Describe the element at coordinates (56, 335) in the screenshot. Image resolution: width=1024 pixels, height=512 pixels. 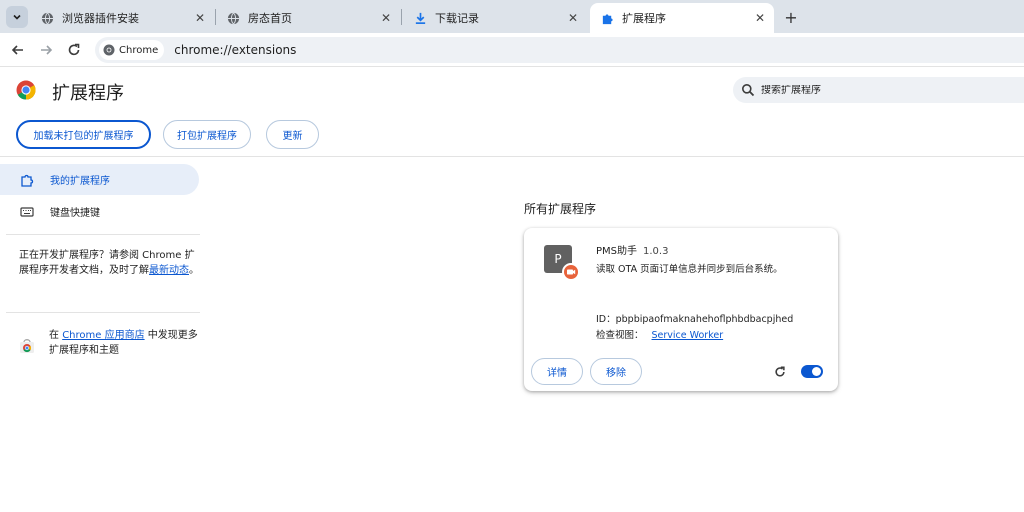
I see `web-store-prefix: 在` at that location.